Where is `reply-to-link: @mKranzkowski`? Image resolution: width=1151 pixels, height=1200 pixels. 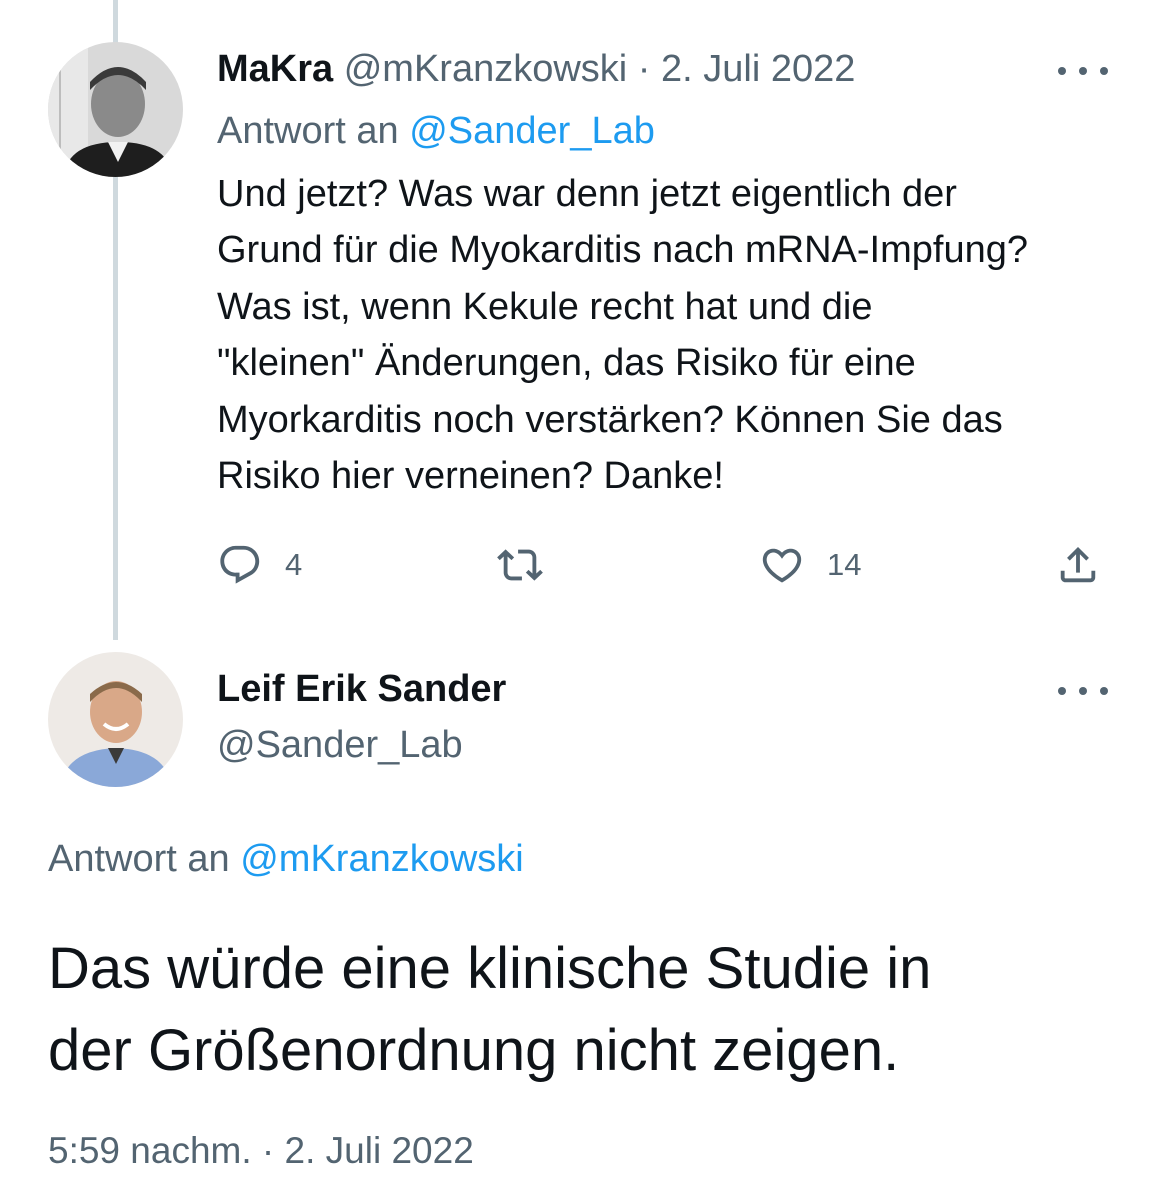 reply-to-link: @mKranzkowski is located at coordinates (382, 859).